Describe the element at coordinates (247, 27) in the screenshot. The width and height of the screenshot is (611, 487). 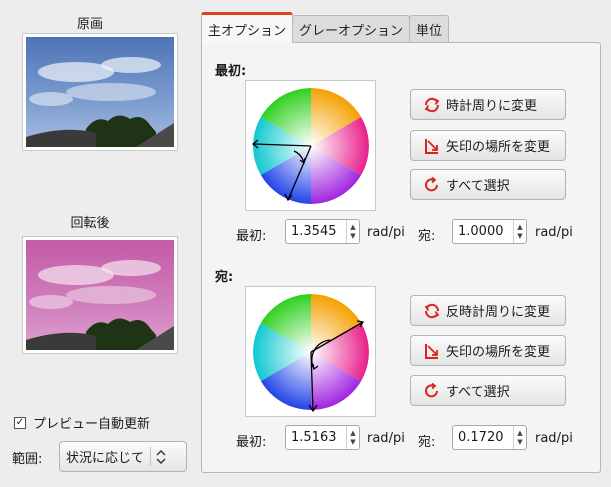
I see `tab-main-options: 主オプション` at that location.